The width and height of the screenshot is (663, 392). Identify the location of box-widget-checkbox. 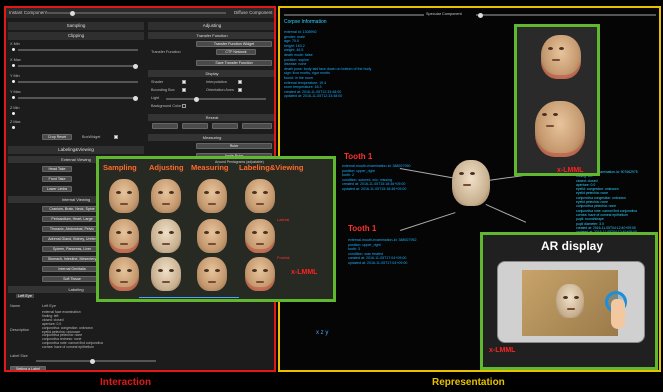
(116, 137).